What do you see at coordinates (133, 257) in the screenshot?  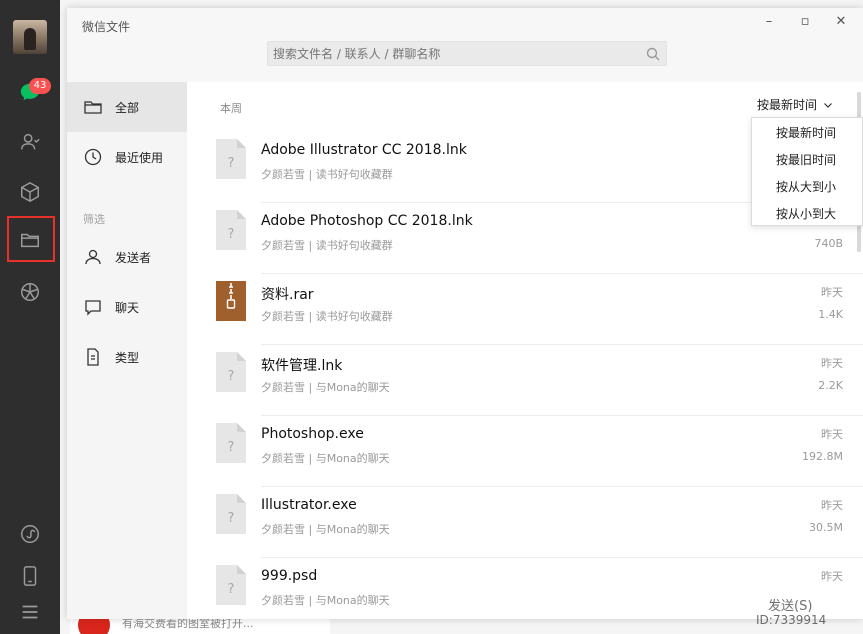 I see `nav-item-label: 发送者` at bounding box center [133, 257].